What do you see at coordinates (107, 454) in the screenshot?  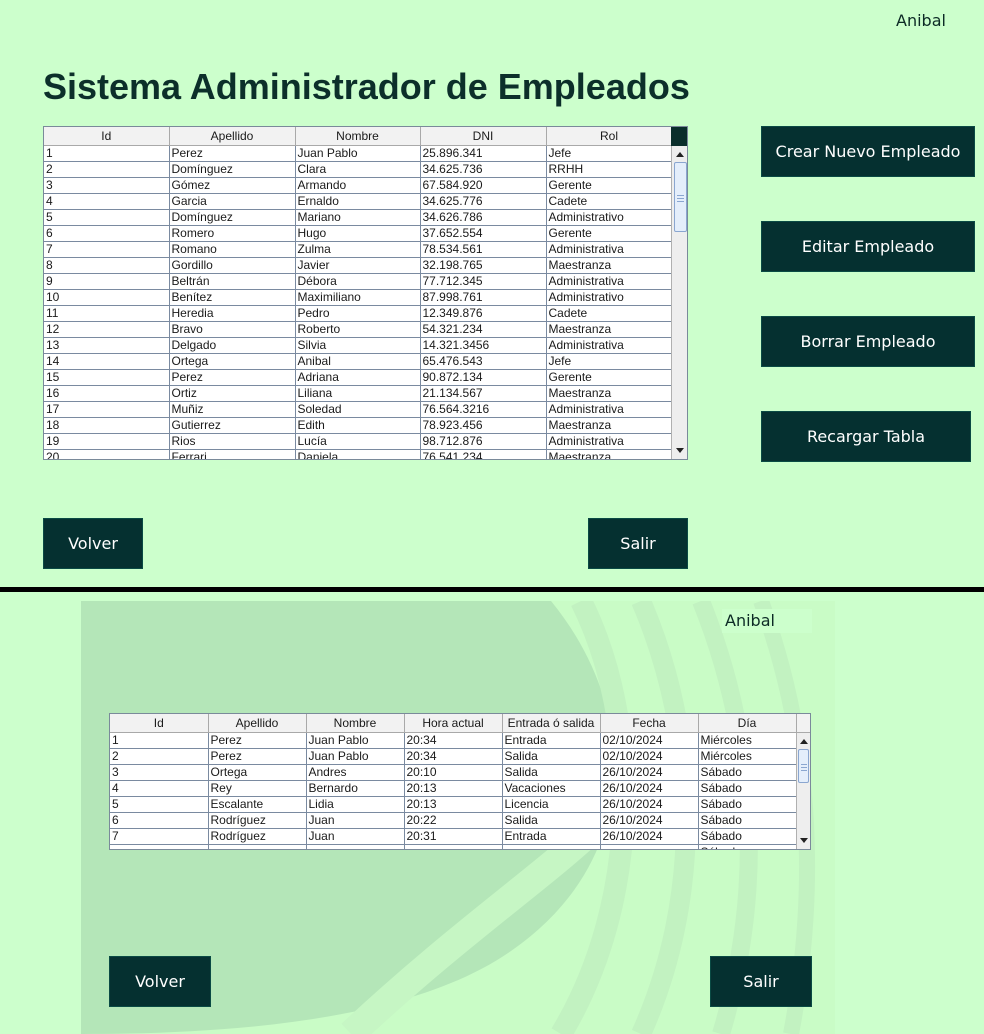 I see `table-cell: 20` at bounding box center [107, 454].